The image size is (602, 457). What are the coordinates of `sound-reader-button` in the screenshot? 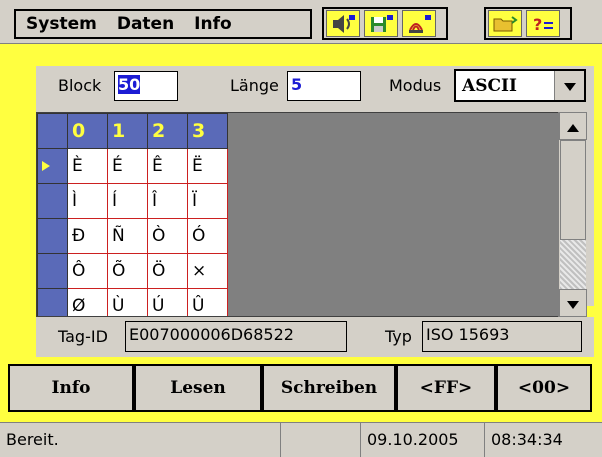 It's located at (343, 23).